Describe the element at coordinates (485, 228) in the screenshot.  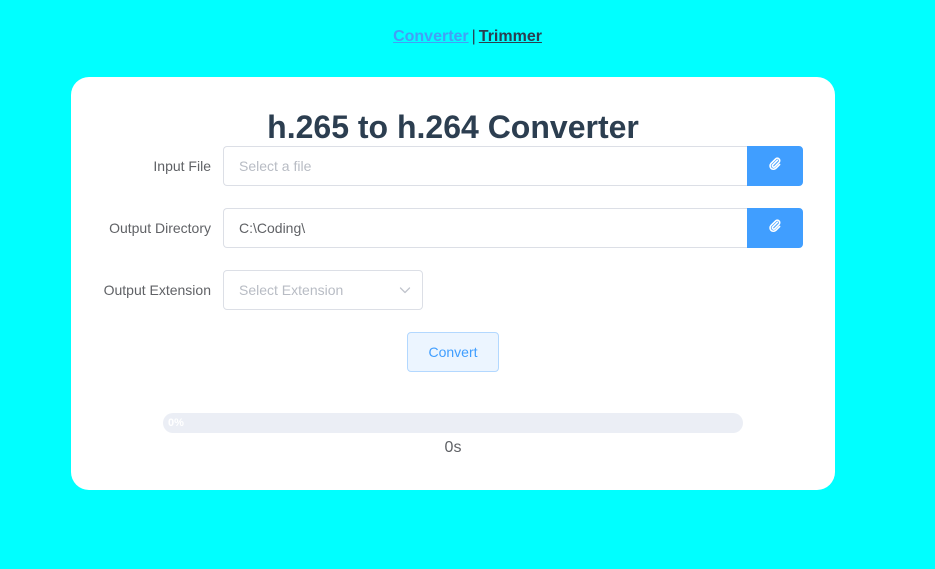
I see `output-directory-field` at that location.